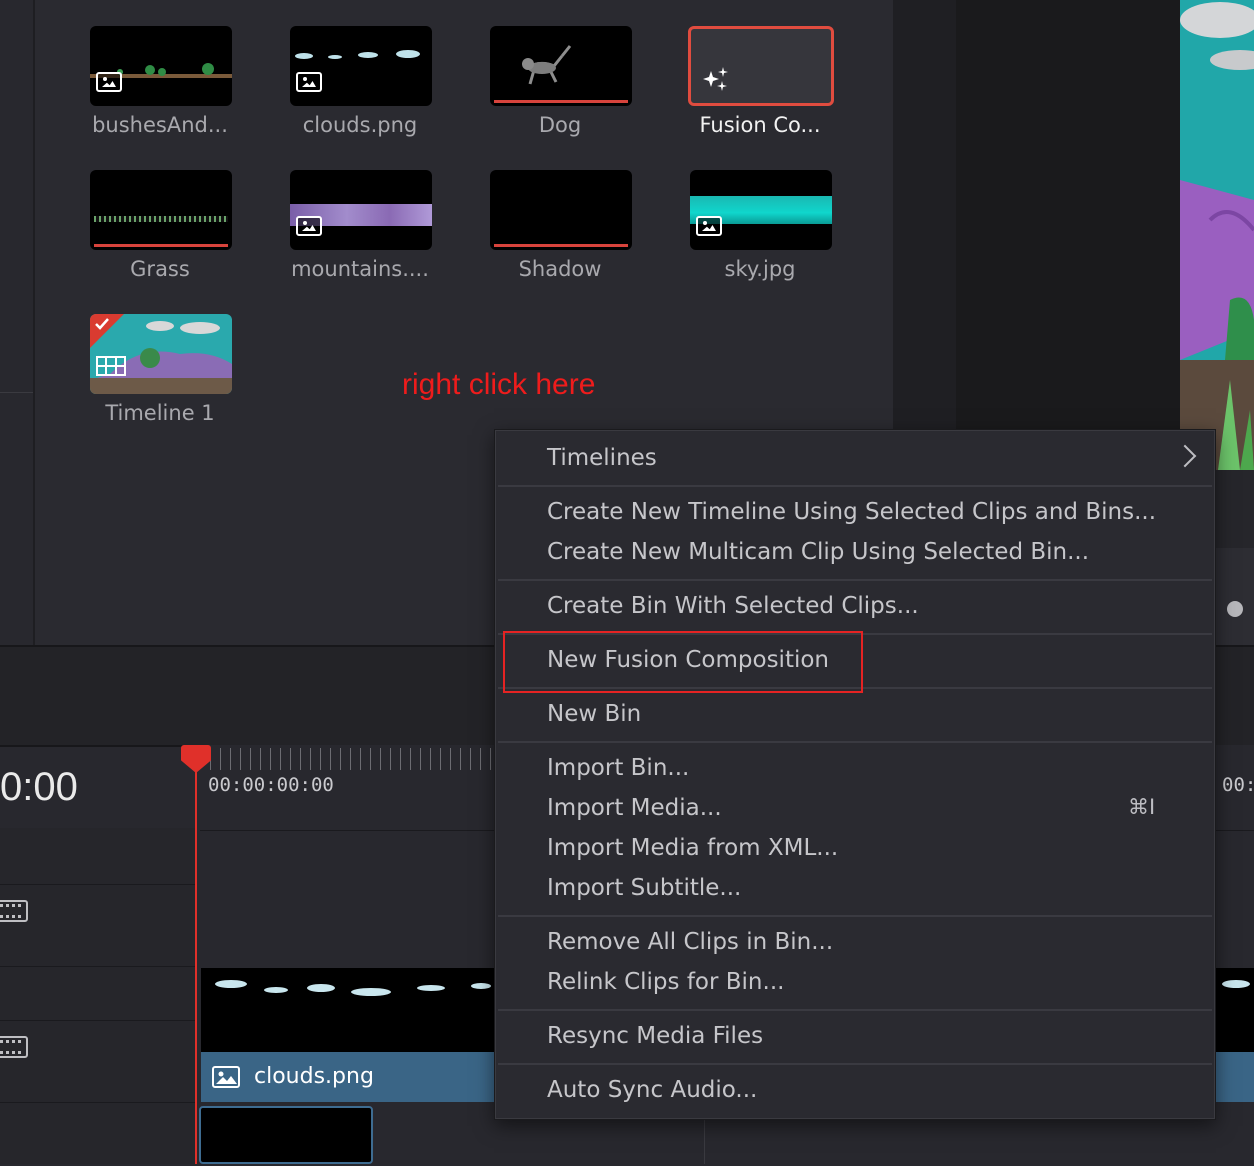  I want to click on clip-thumbnail-selected, so click(761, 66).